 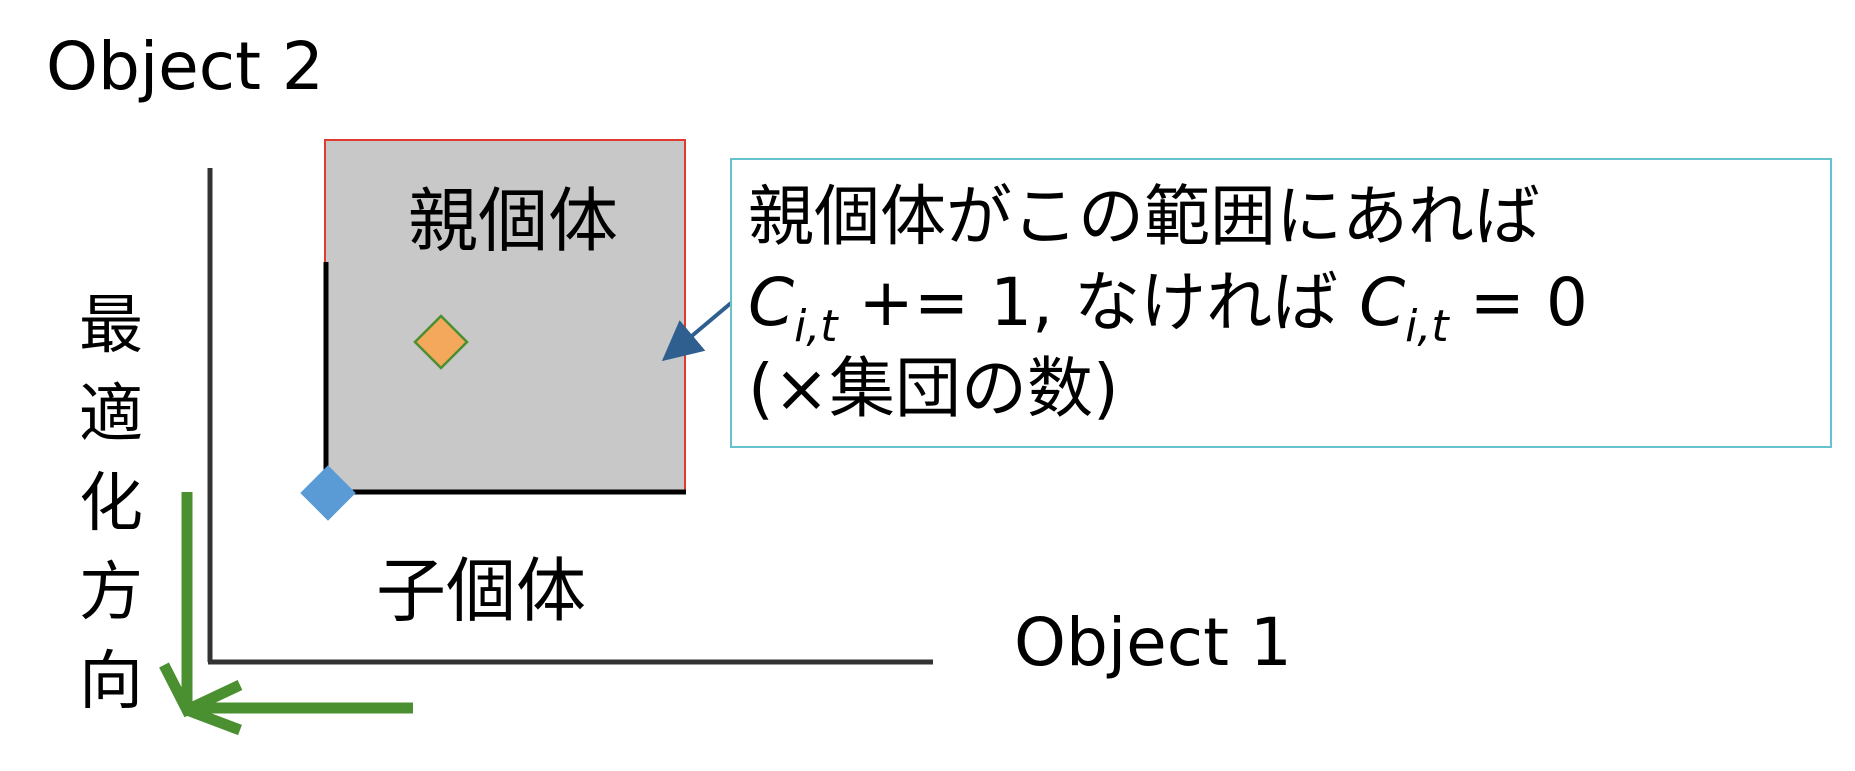 What do you see at coordinates (1153, 642) in the screenshot?
I see `x-axis-label: Object 1` at bounding box center [1153, 642].